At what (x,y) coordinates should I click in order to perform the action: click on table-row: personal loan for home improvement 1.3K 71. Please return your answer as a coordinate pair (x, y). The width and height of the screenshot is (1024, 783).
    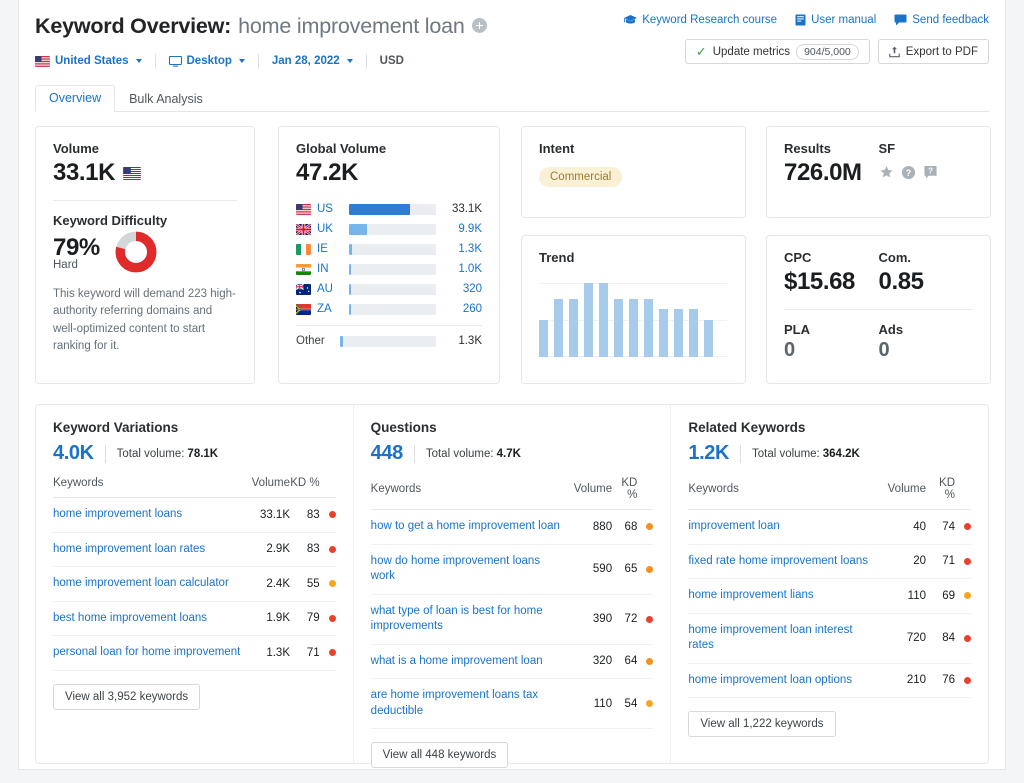
    Looking at the image, I should click on (194, 653).